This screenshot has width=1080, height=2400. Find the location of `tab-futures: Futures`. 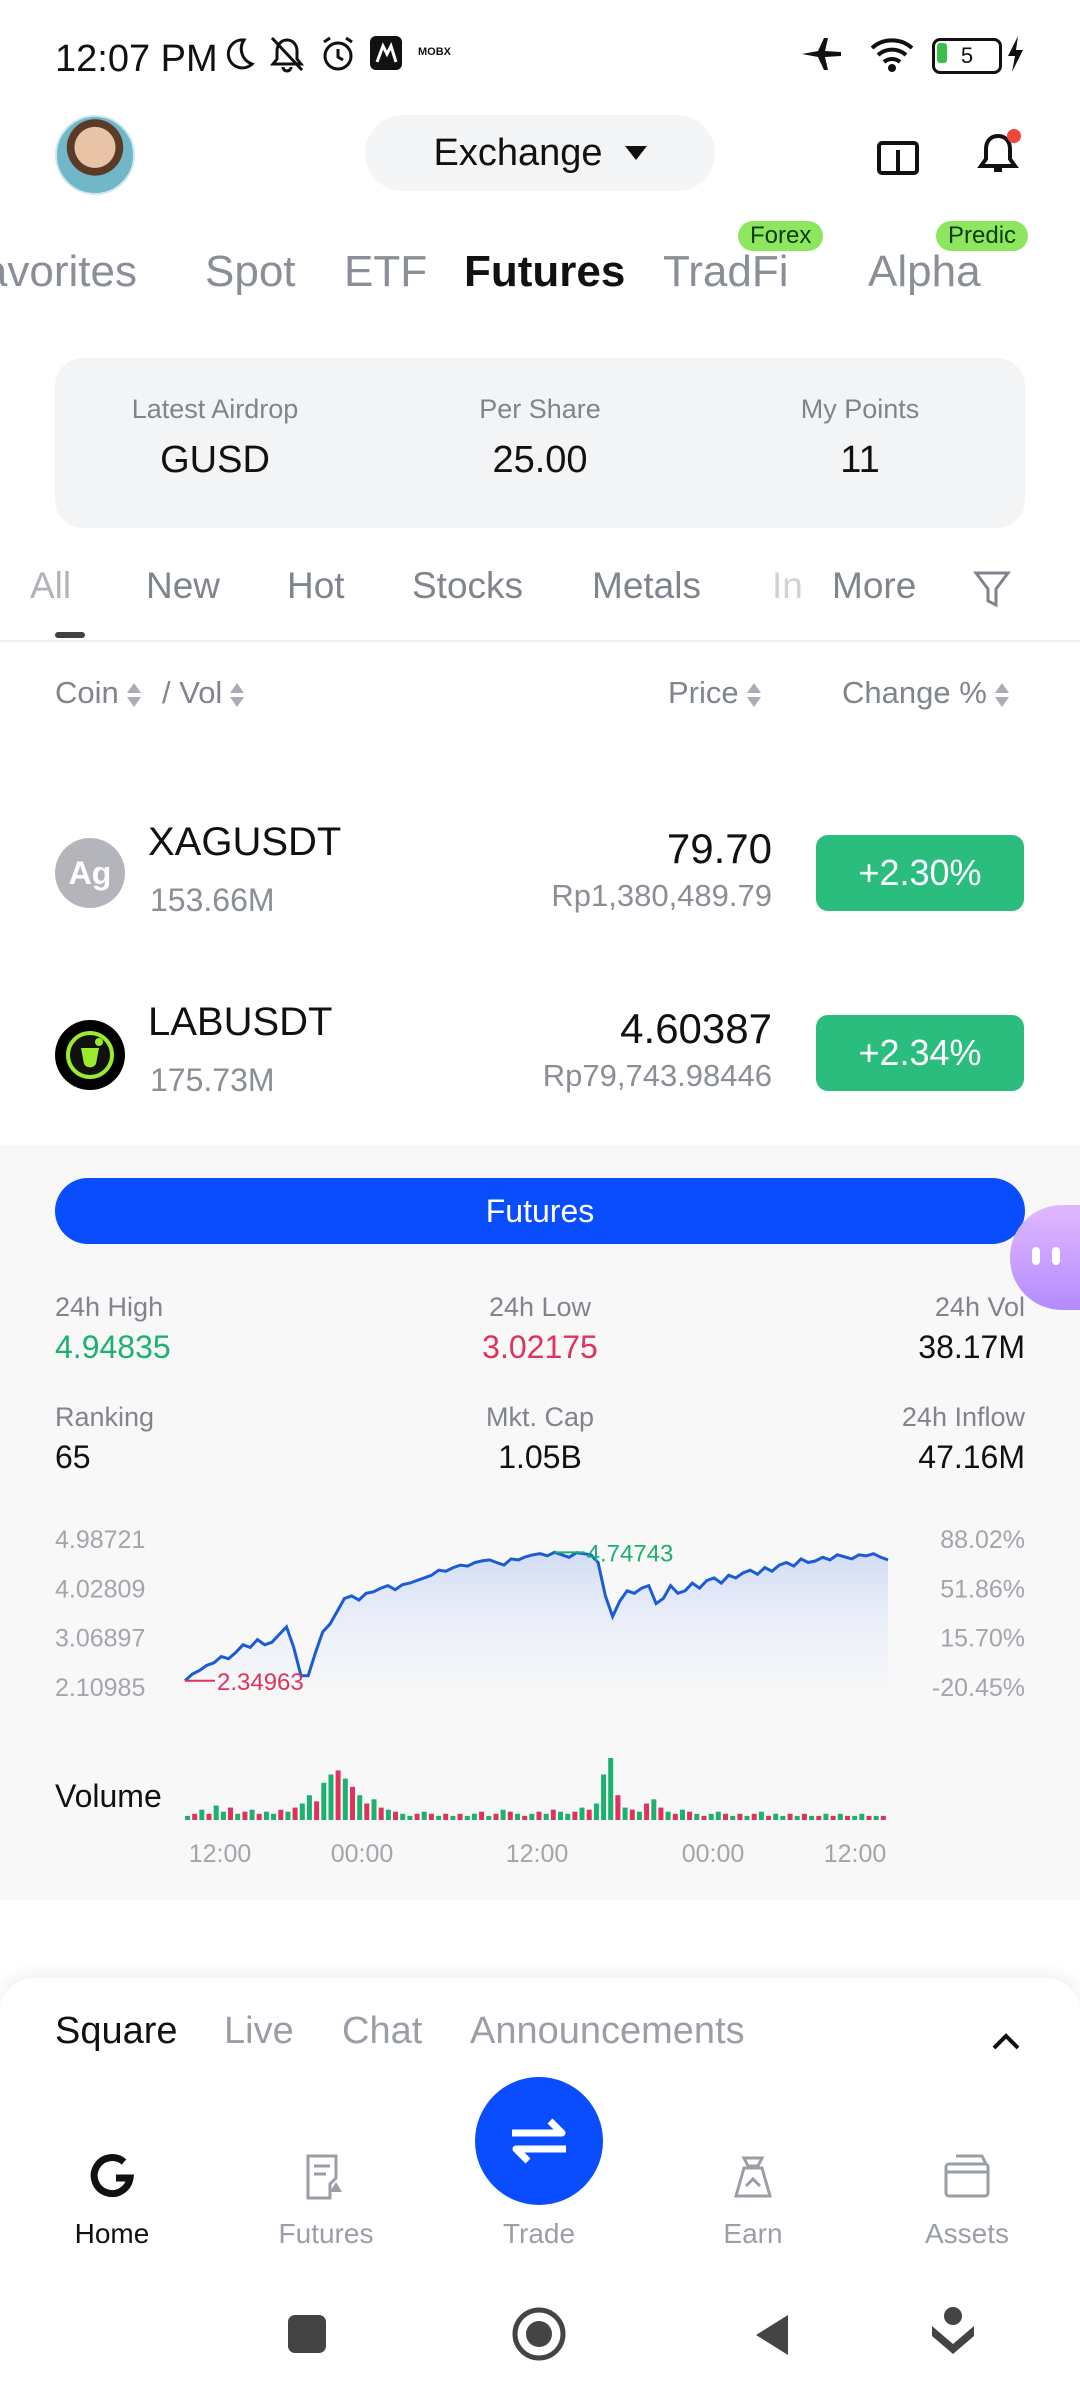

tab-futures: Futures is located at coordinates (544, 272).